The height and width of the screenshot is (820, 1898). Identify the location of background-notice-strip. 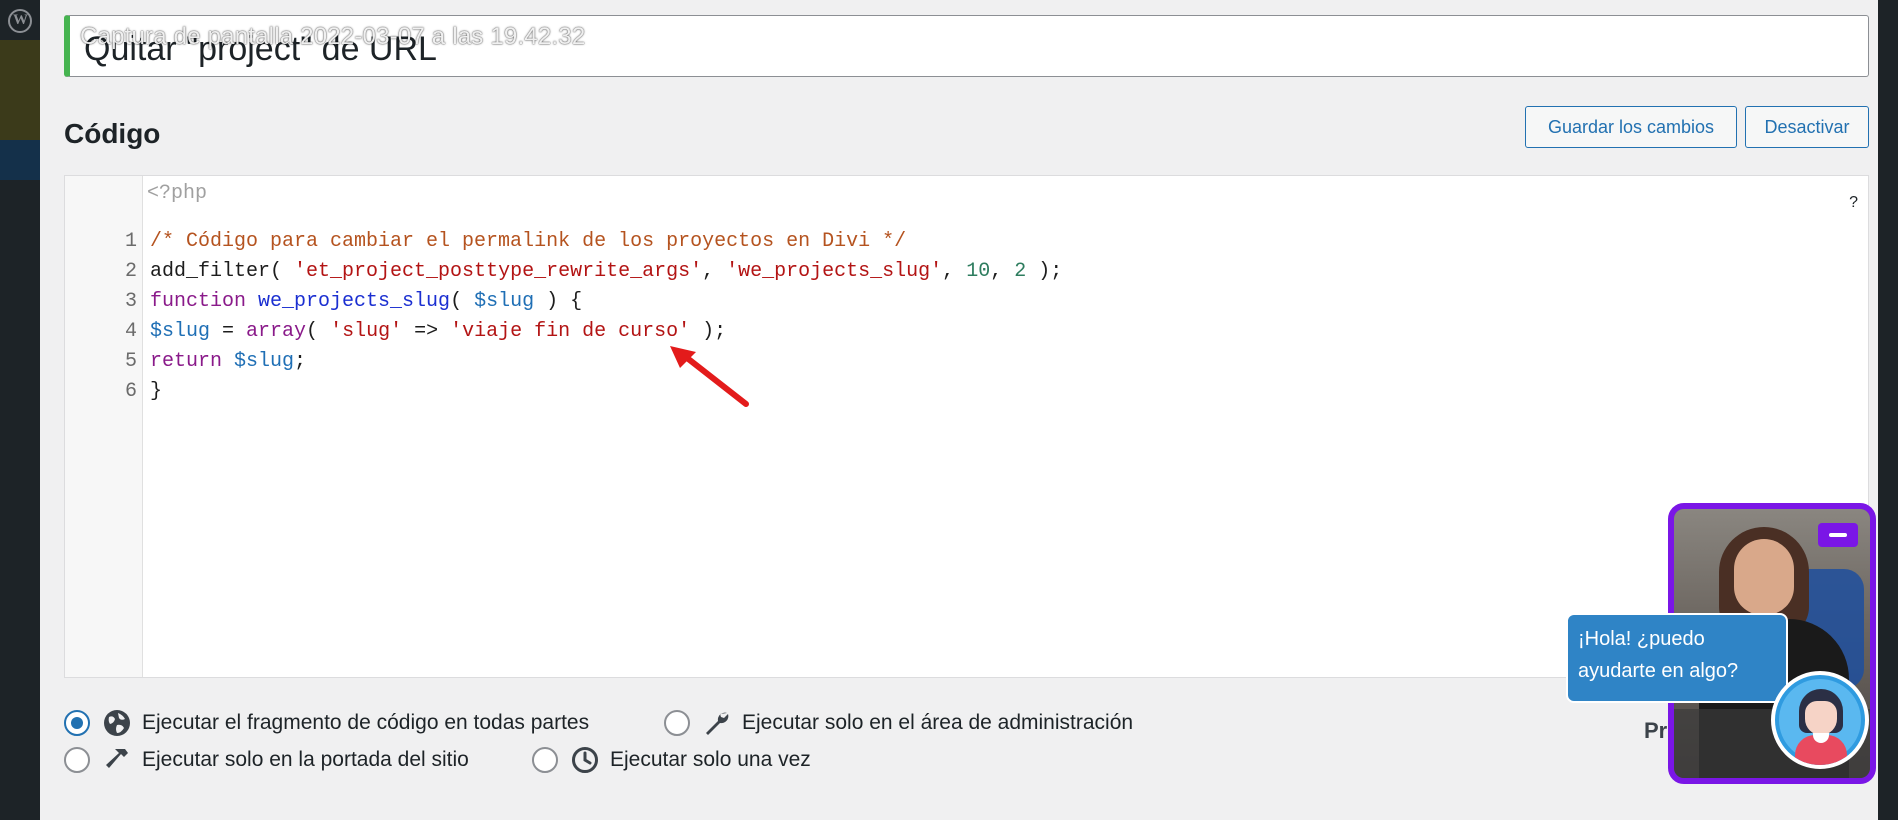
(20, 90).